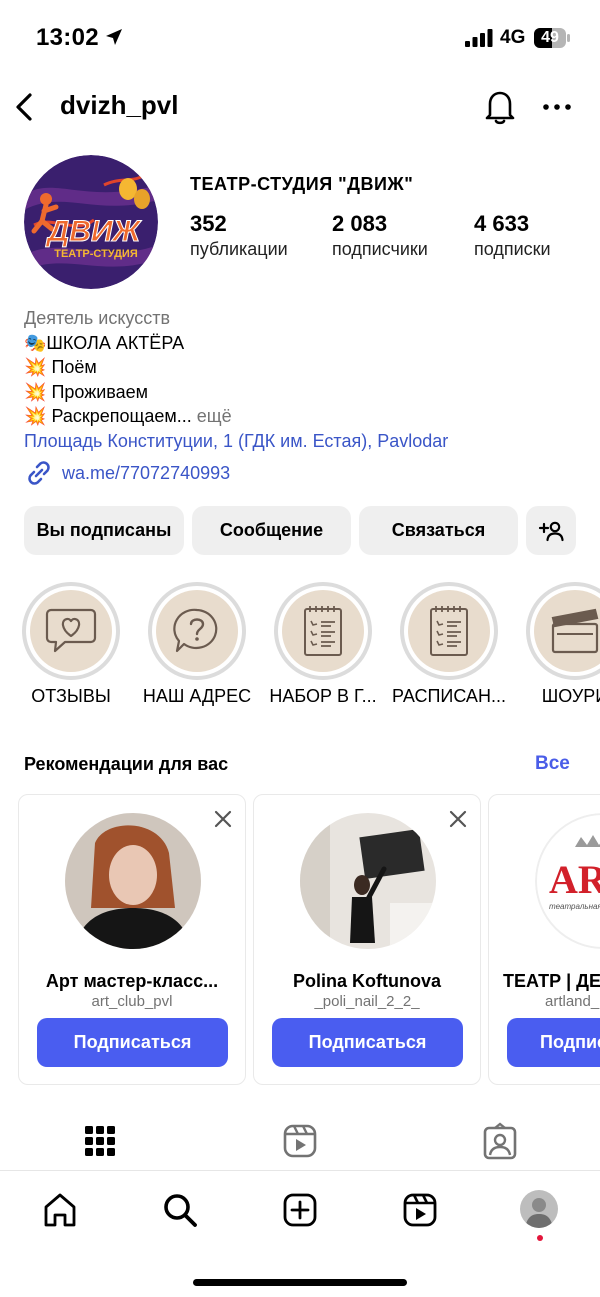 This screenshot has height=1297, width=600. What do you see at coordinates (300, 107) in the screenshot?
I see `profile-header: dvizh_pvl` at bounding box center [300, 107].